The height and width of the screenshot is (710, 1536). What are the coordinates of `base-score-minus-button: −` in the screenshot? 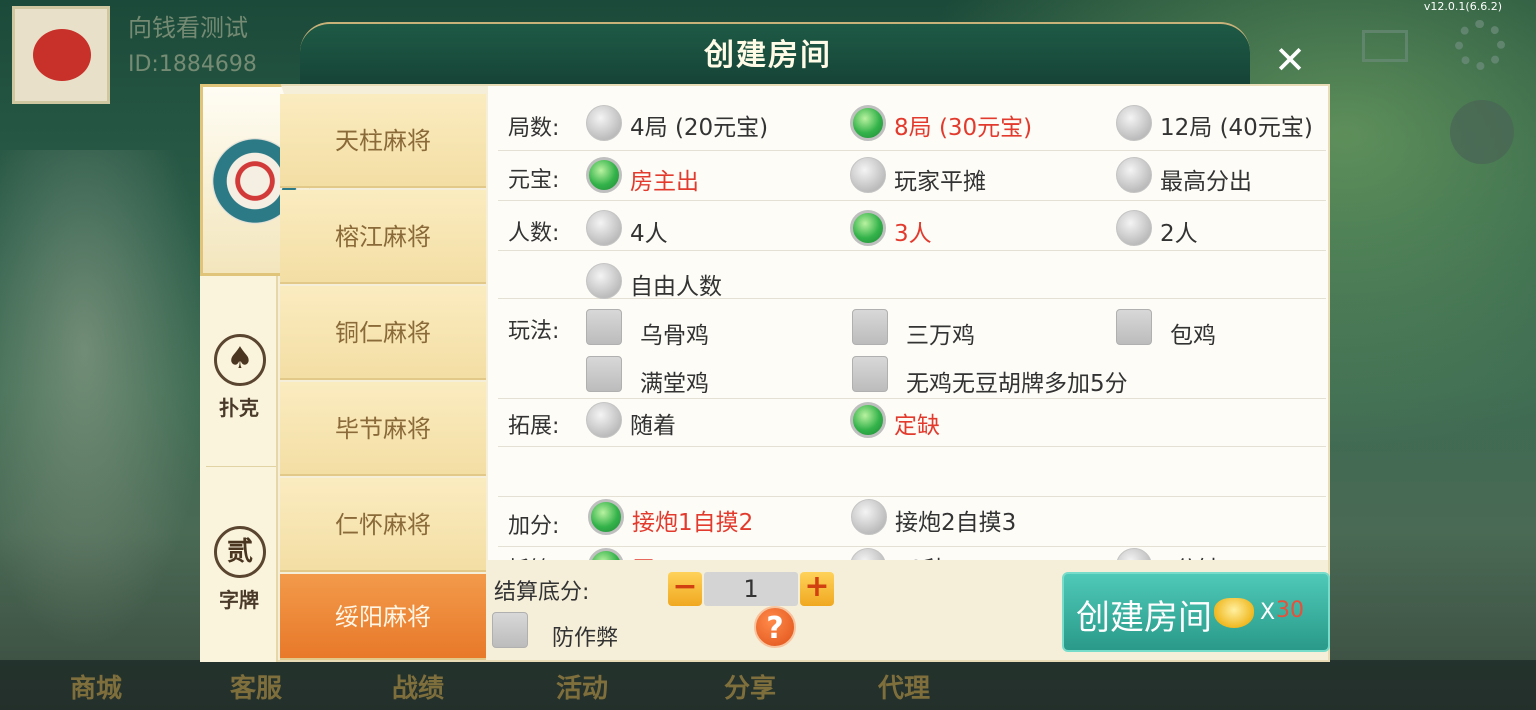 It's located at (685, 589).